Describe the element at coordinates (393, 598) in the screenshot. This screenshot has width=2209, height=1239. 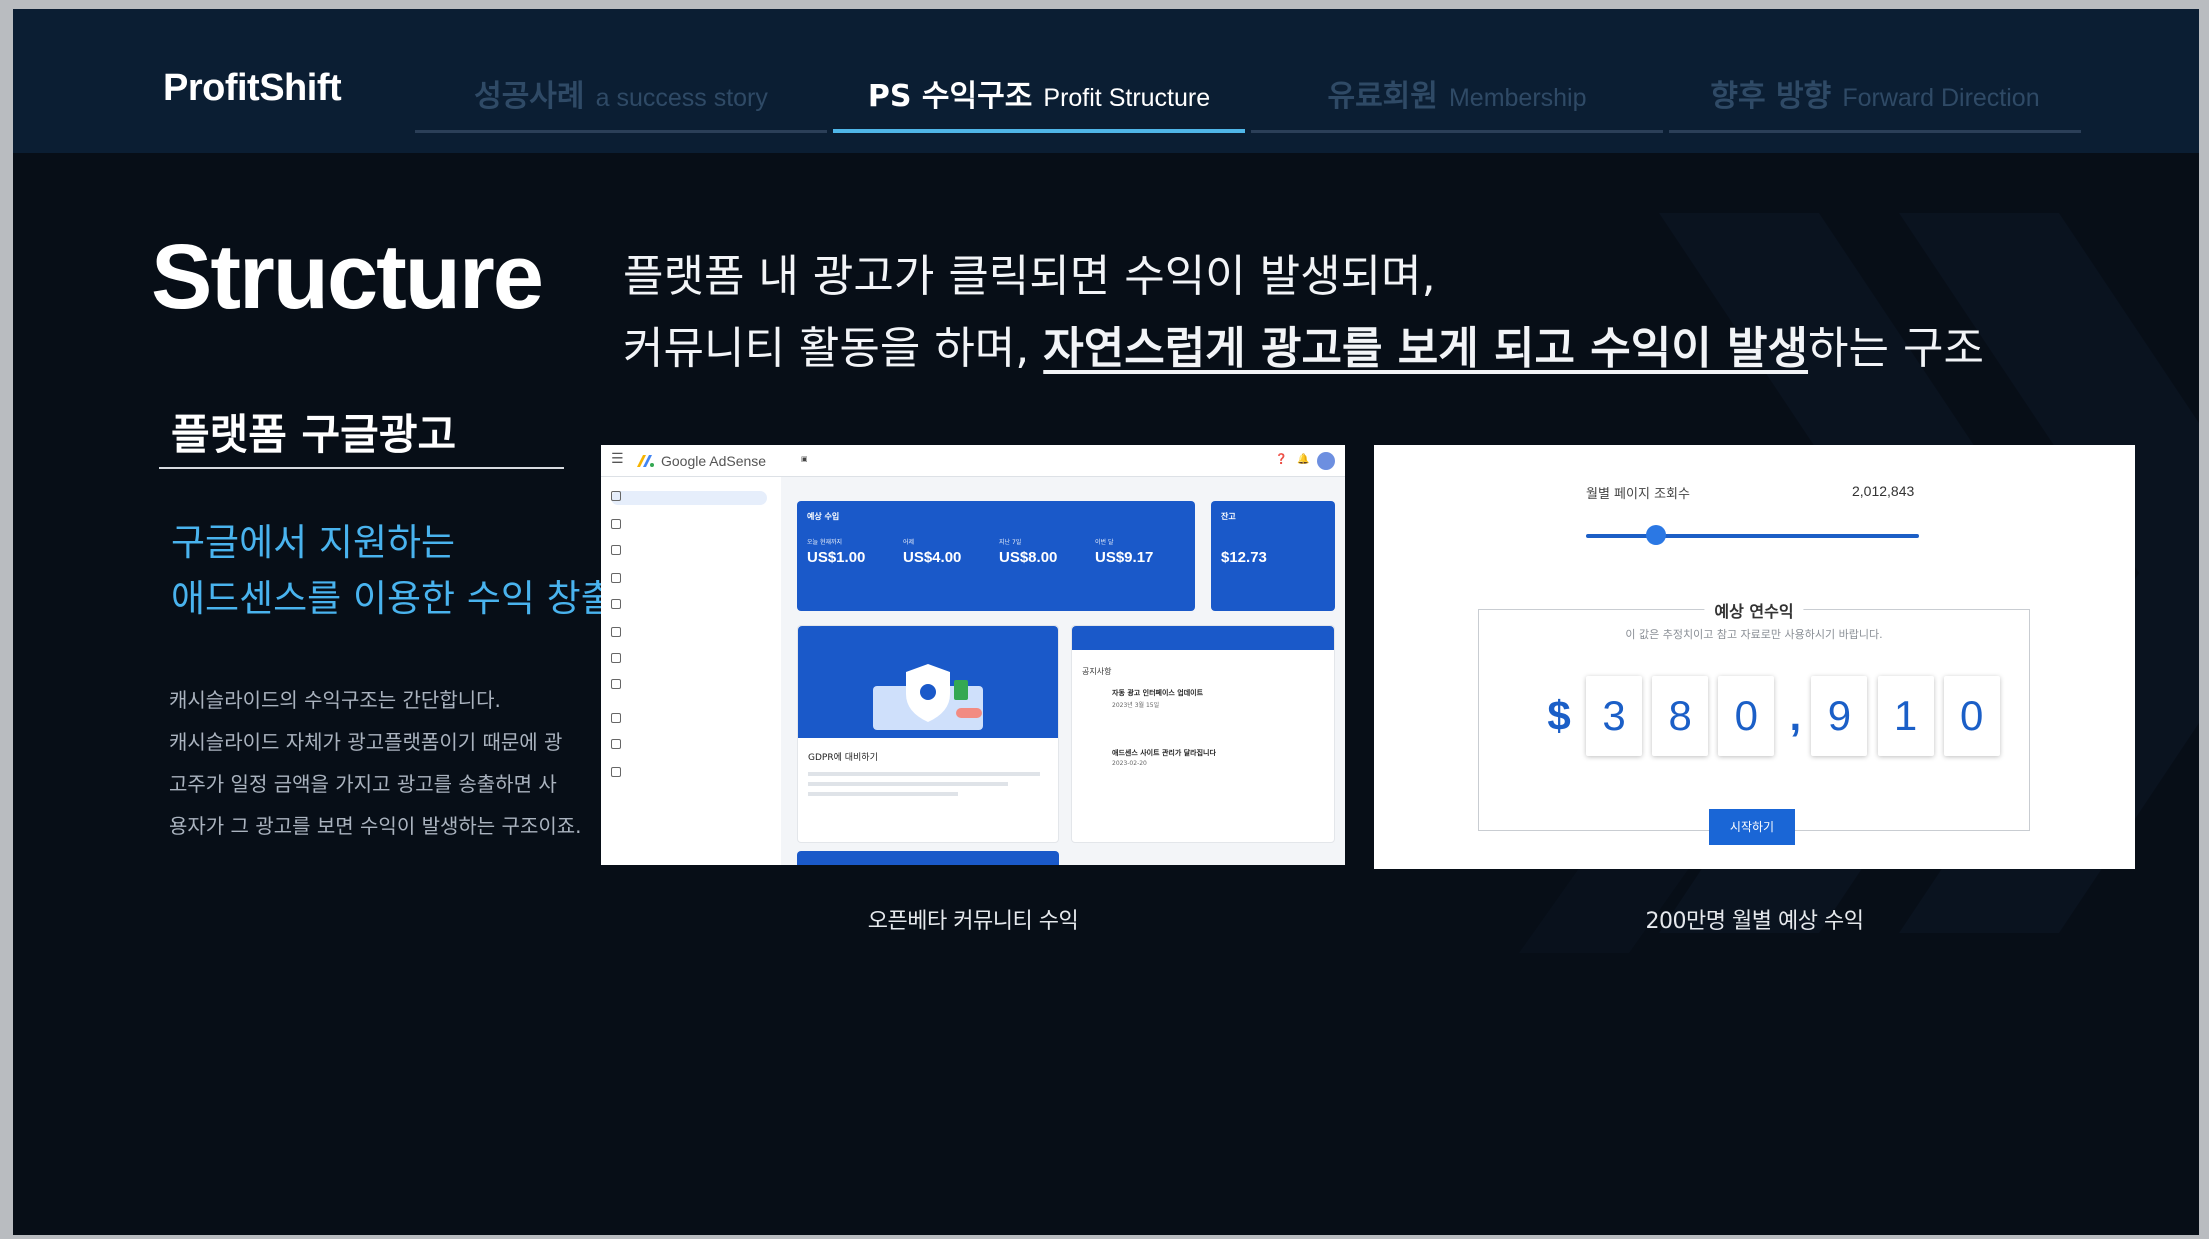
I see `highlight-line-2: 애드센스를 이용한 수익 창출` at that location.